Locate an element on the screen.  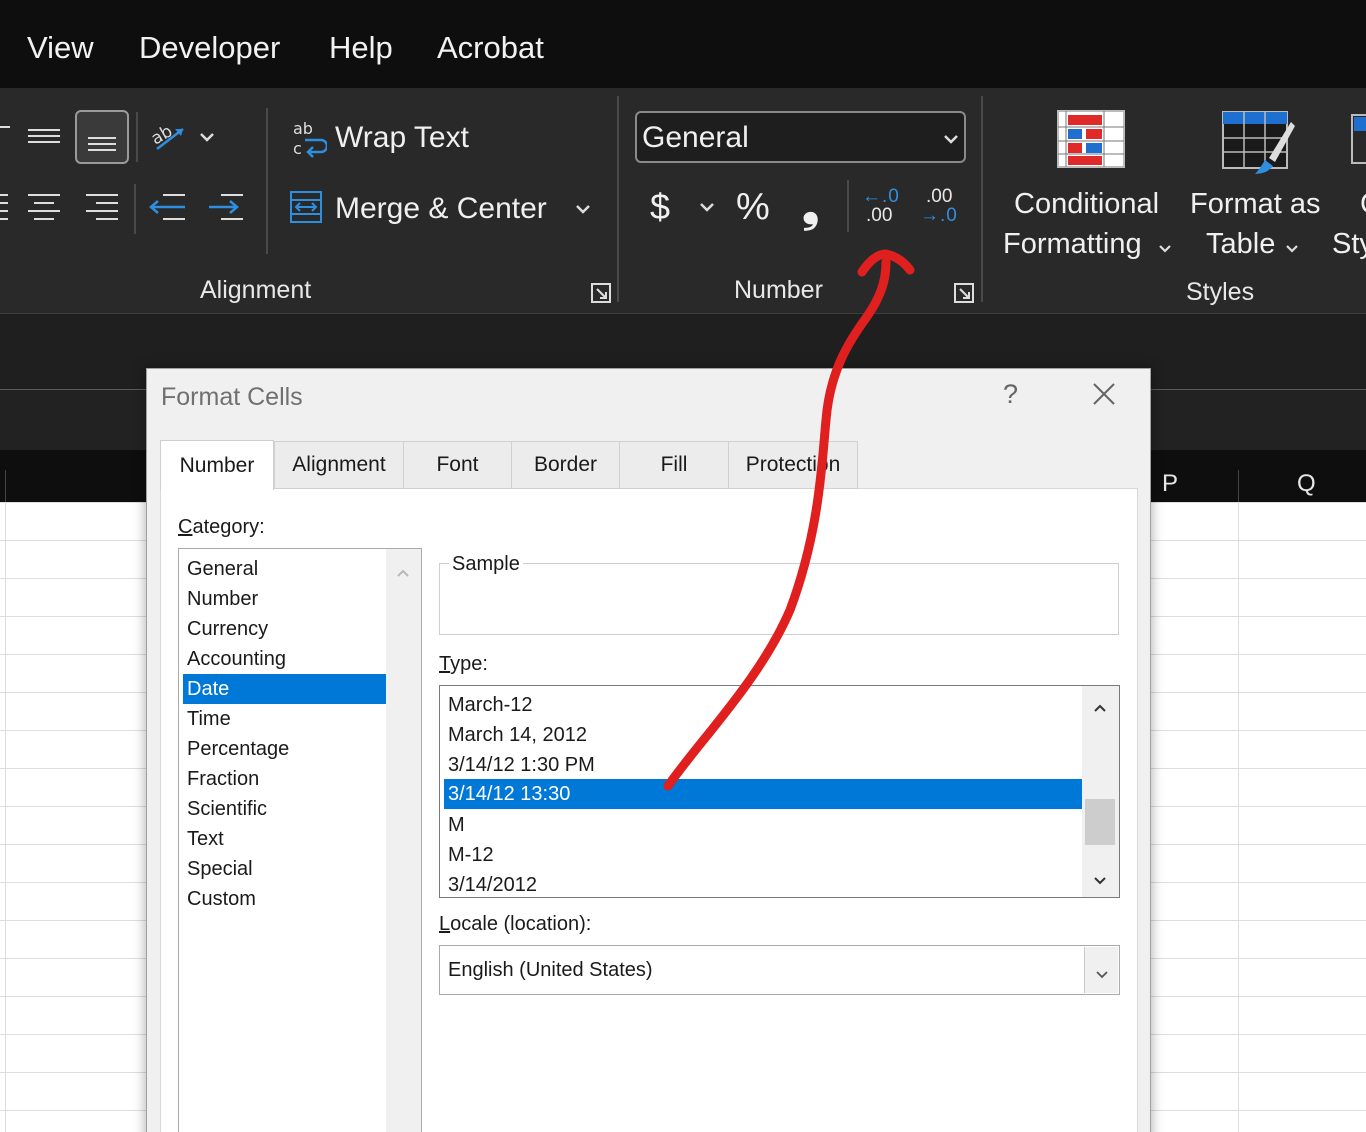
comma-style-button: ❟ is located at coordinates (810, 207).